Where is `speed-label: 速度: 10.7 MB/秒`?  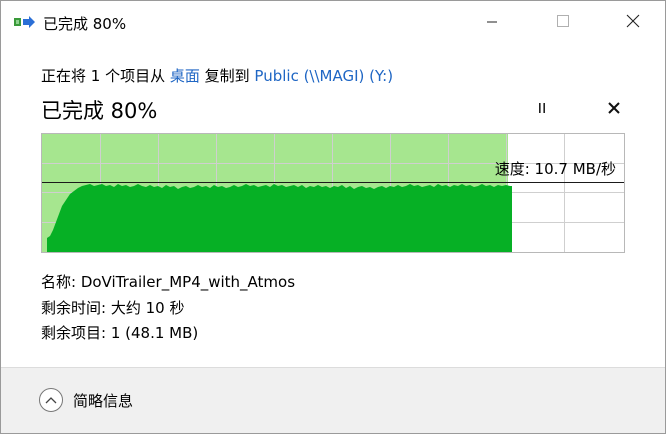
speed-label: 速度: 10.7 MB/秒 is located at coordinates (555, 169).